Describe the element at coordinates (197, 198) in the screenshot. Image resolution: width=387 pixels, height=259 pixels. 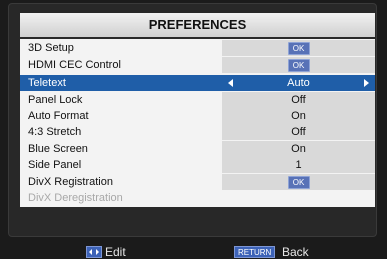
I see `menu-item-divx-deregistration: DivX Deregistration` at that location.